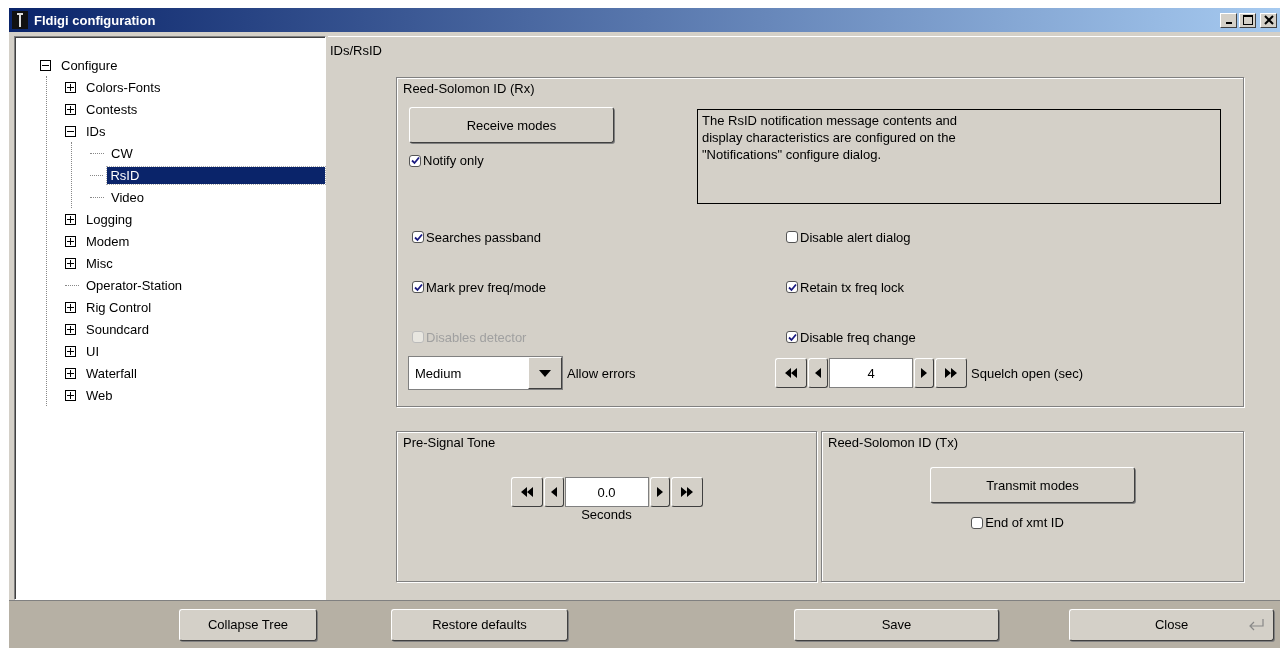  I want to click on tree-item: RsID, so click(216, 175).